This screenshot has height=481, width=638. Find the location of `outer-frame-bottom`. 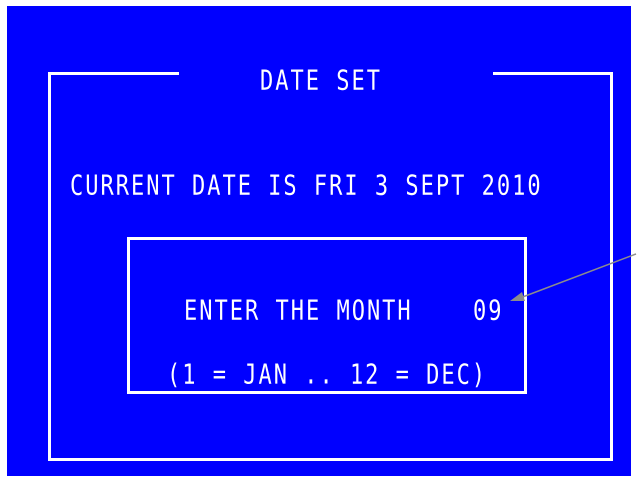

outer-frame-bottom is located at coordinates (330, 459).